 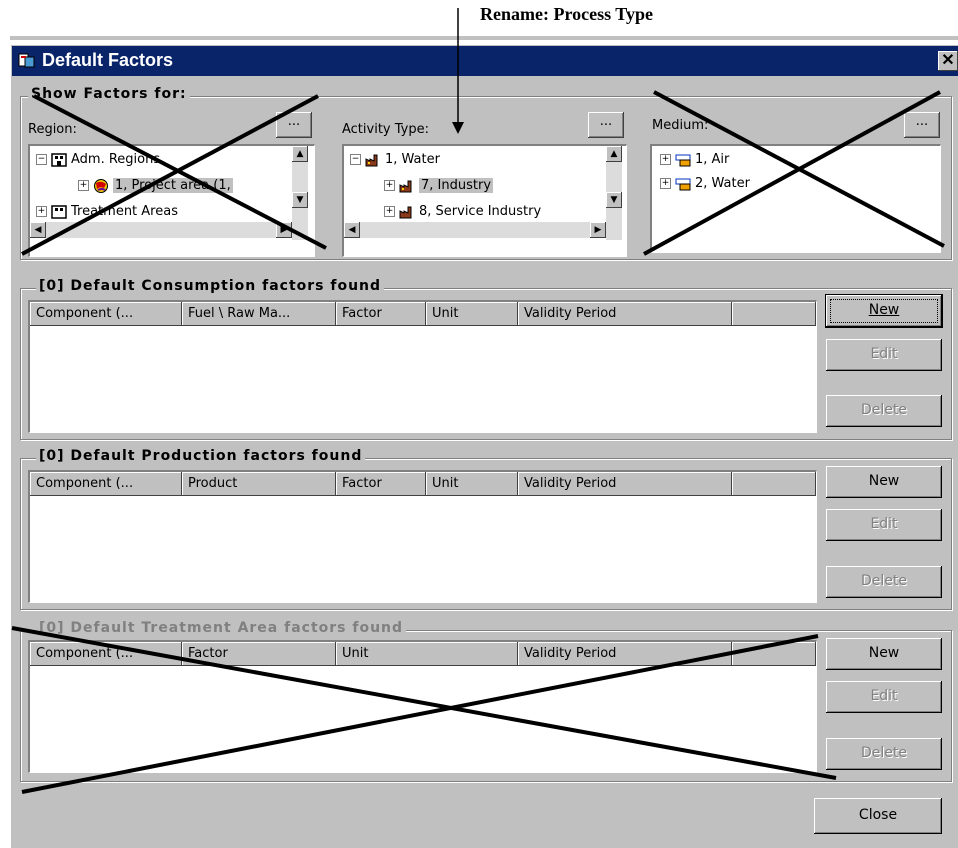 I want to click on annotation-arrow-head, so click(x=458, y=128).